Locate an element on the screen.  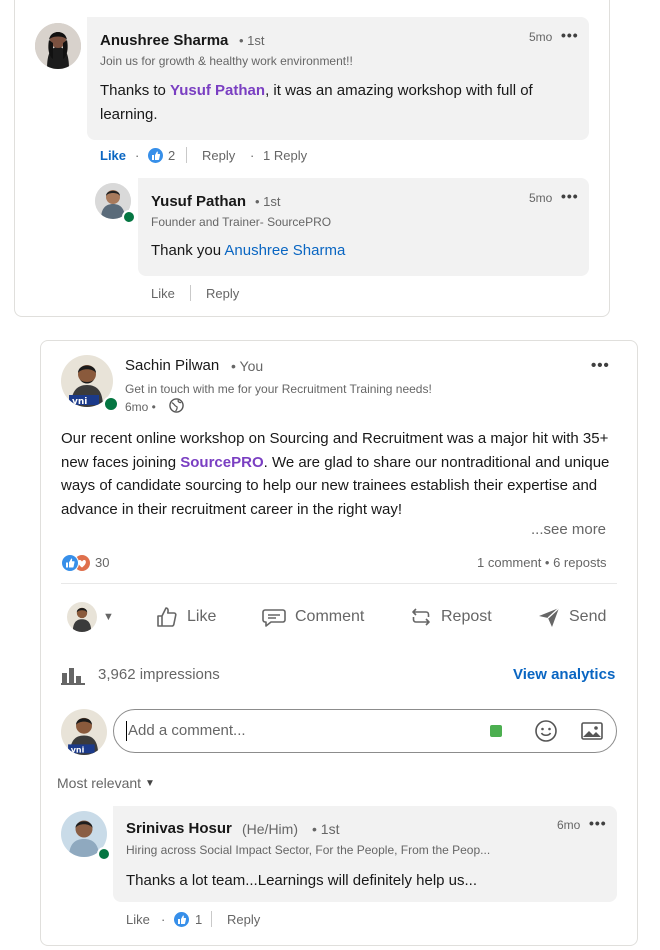
comment-text-pre: Thanks to is located at coordinates (135, 90).